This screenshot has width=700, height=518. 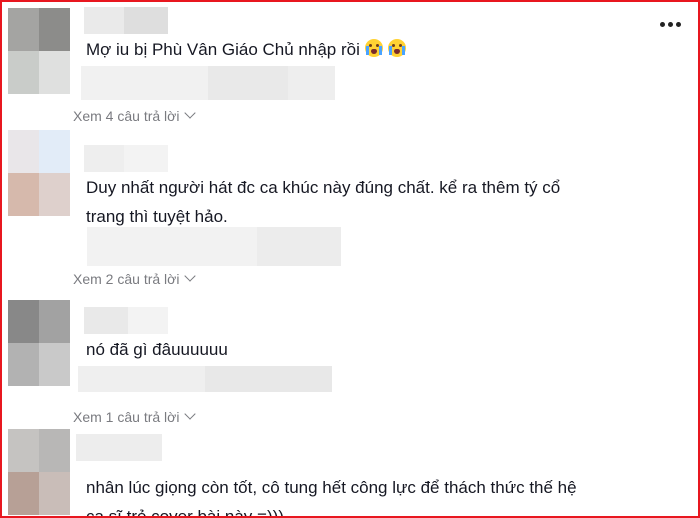 I want to click on view-replies-button: Xem 4 câu trả lời, so click(x=135, y=115).